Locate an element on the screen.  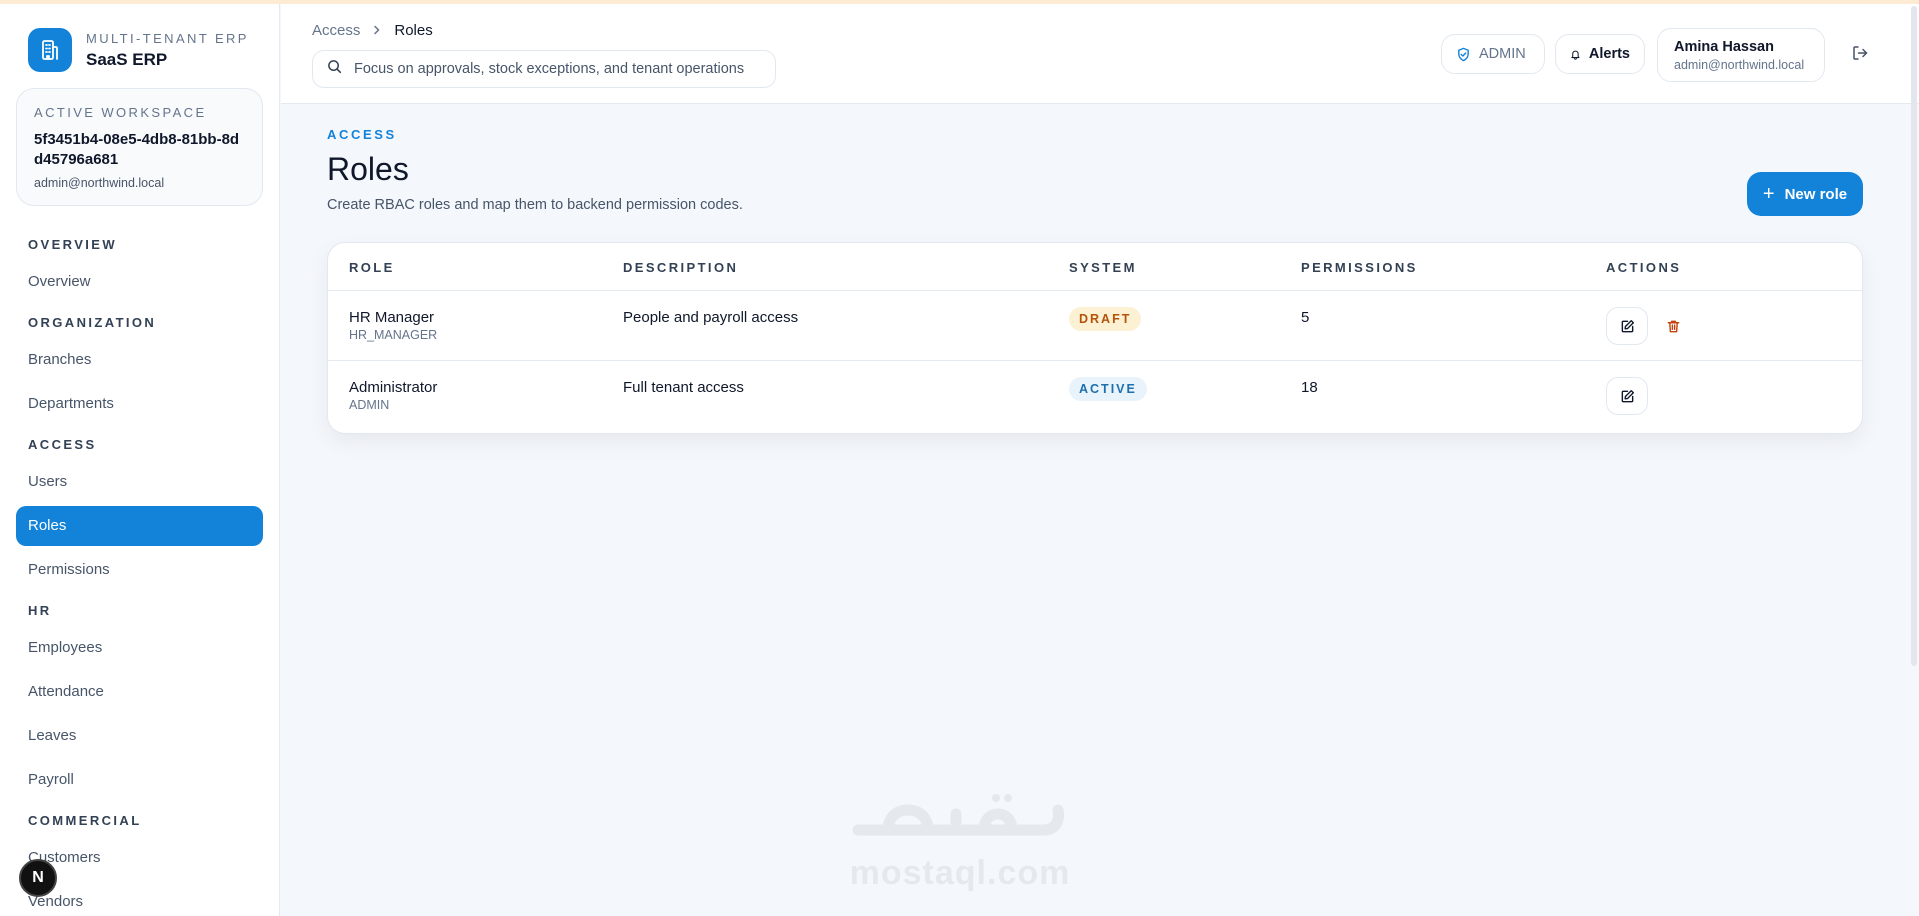
sidebar-item-overview: Overview is located at coordinates (139, 282).